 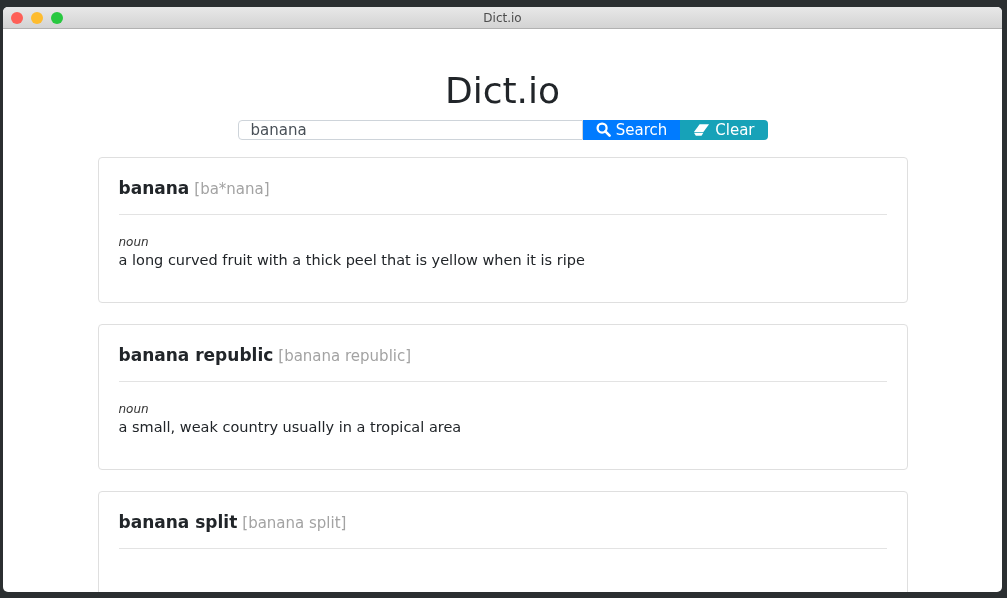 What do you see at coordinates (345, 355) in the screenshot?
I see `pronunciation: [banana republic]` at bounding box center [345, 355].